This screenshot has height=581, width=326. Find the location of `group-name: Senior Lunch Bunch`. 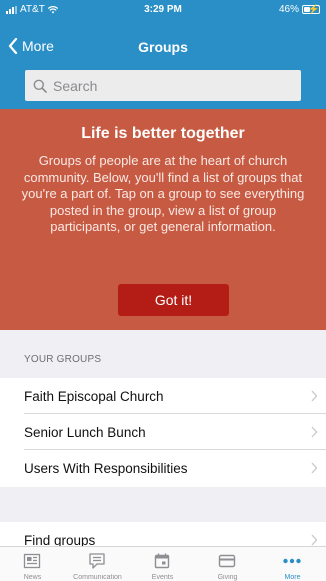

group-name: Senior Lunch Bunch is located at coordinates (85, 432).